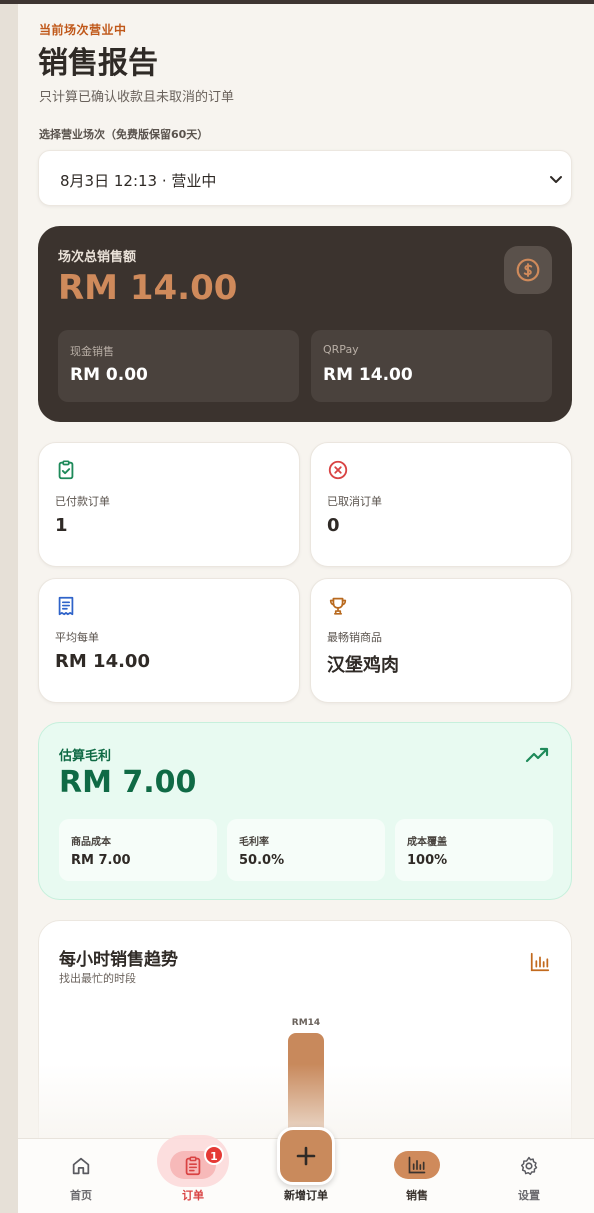  Describe the element at coordinates (262, 860) in the screenshot. I see `margin-value: 50.0%` at that location.